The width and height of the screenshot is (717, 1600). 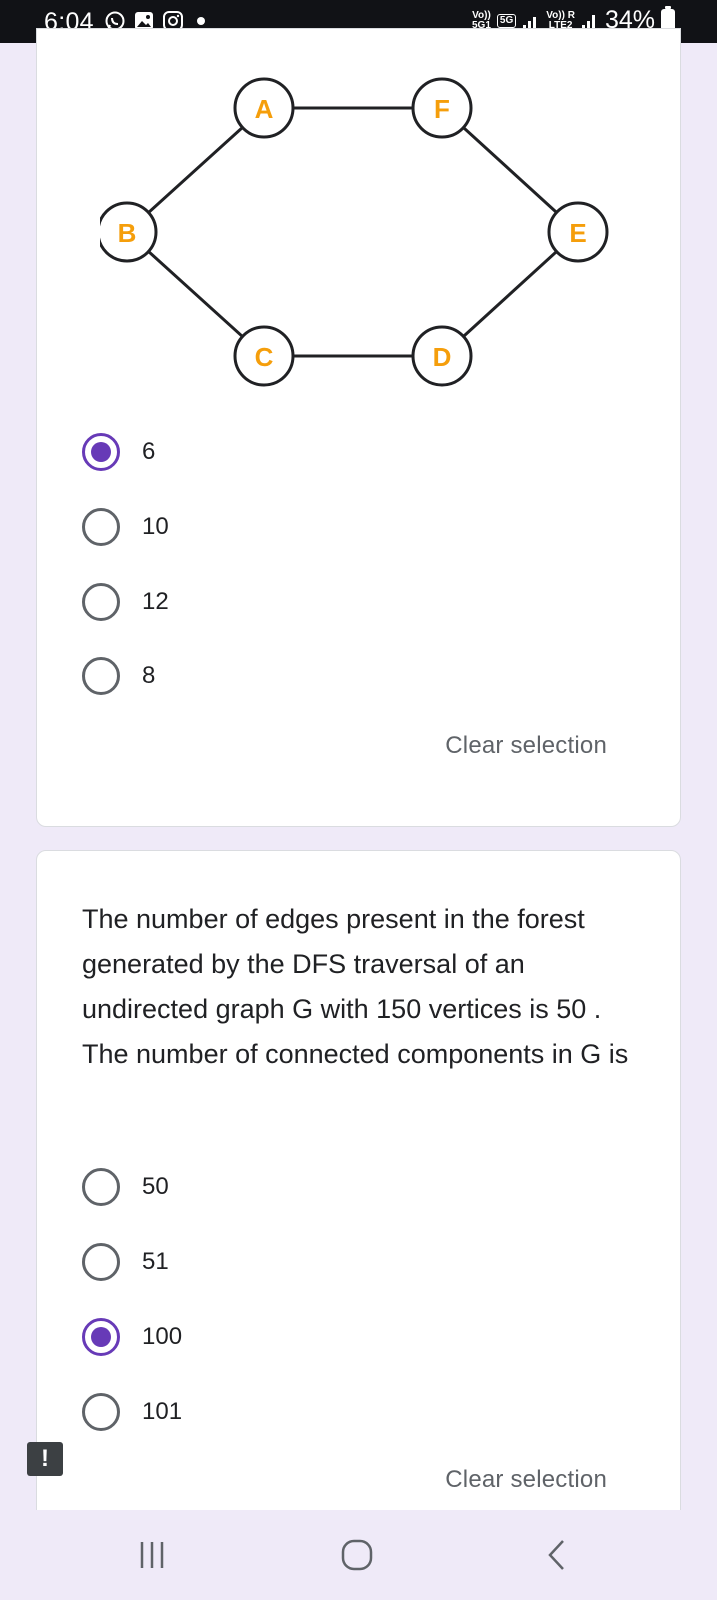 What do you see at coordinates (149, 451) in the screenshot?
I see `option-label: 6` at bounding box center [149, 451].